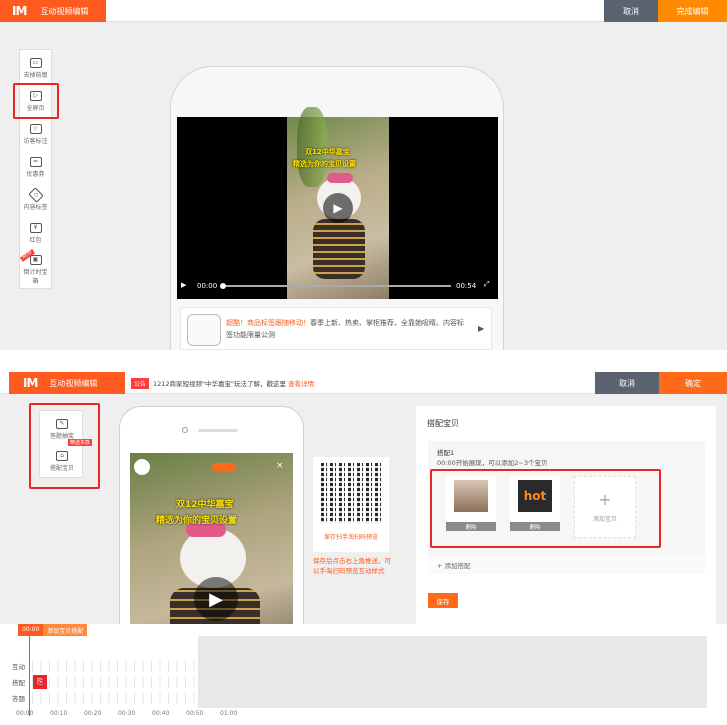 This screenshot has width=727, height=725. What do you see at coordinates (35, 161) in the screenshot?
I see `coupon-icon: ═` at bounding box center [35, 161].